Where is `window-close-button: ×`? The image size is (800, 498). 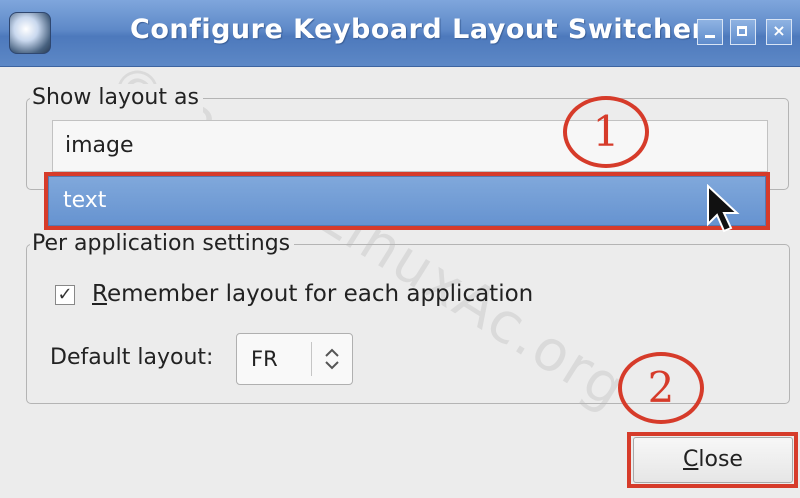 window-close-button: × is located at coordinates (779, 32).